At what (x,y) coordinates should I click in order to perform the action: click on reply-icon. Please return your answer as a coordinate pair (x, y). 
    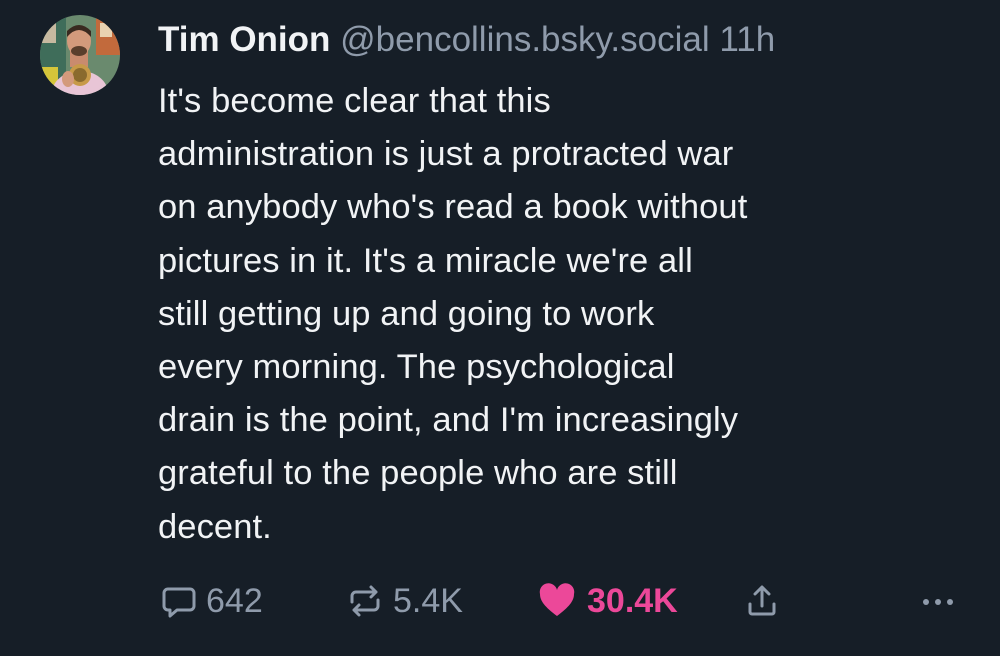
    Looking at the image, I should click on (179, 601).